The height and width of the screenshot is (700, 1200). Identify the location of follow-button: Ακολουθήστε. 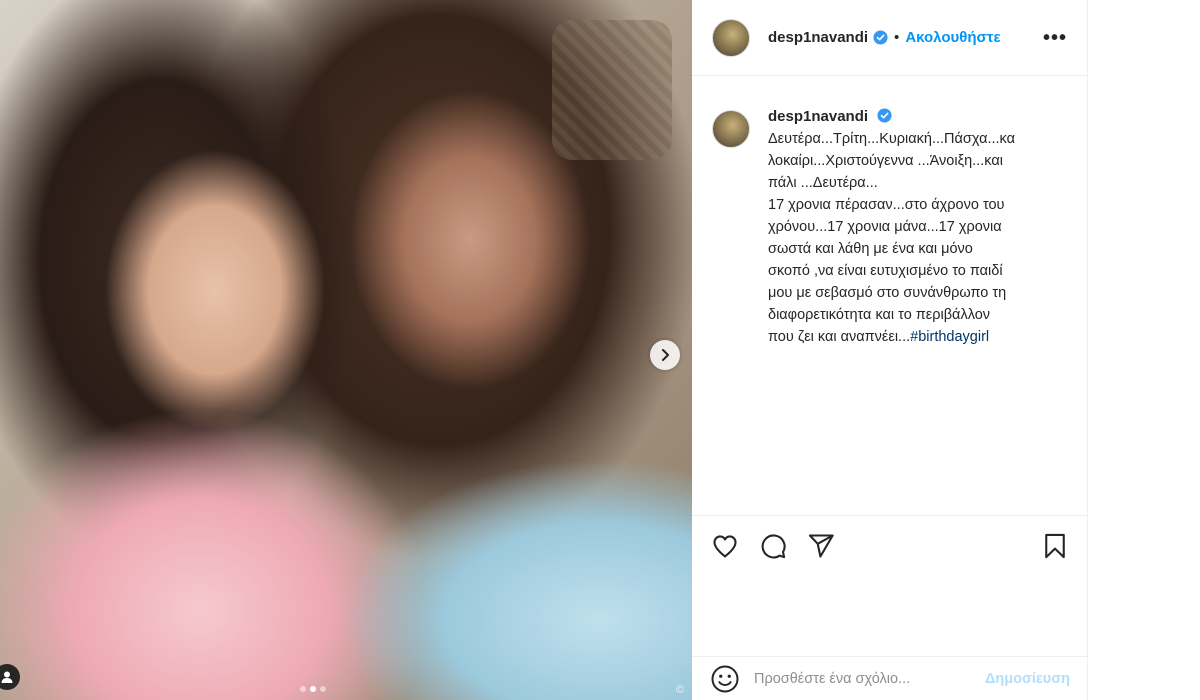
(952, 37).